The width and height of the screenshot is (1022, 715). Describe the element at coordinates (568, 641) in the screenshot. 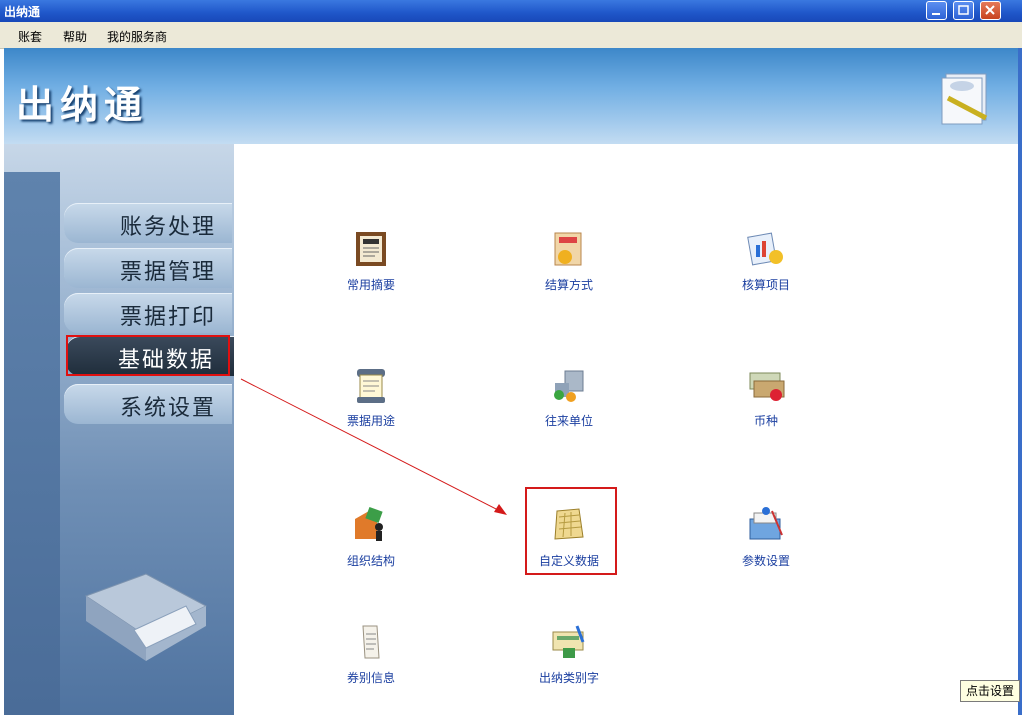

I see `cashier-category-icon` at that location.